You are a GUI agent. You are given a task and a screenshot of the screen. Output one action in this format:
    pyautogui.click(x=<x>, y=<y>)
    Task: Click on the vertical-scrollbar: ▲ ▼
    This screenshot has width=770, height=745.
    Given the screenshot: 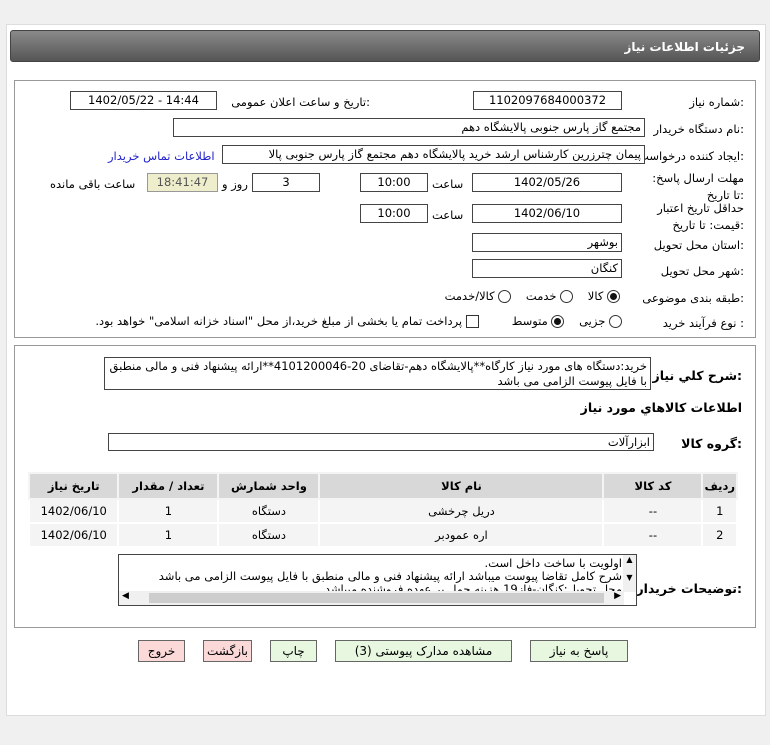 What is the action you would take?
    pyautogui.click(x=629, y=573)
    